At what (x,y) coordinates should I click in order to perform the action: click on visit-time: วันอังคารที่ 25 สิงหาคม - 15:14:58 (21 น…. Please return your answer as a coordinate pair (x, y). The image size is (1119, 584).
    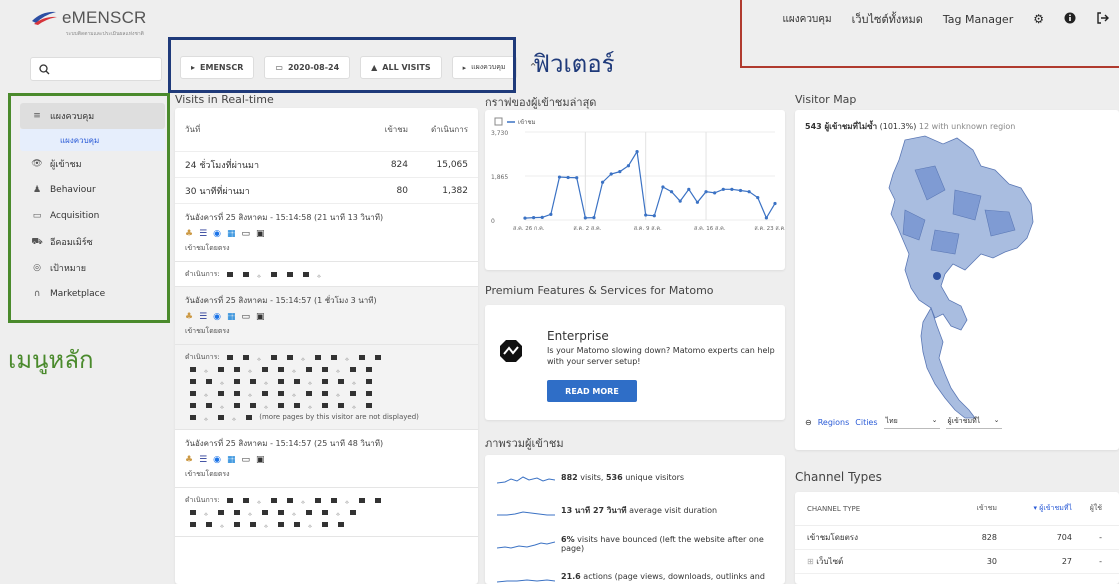
    Looking at the image, I should click on (284, 217).